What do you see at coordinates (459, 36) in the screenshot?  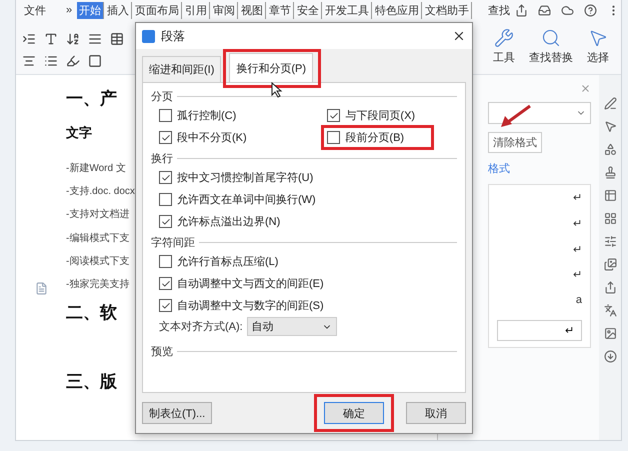 I see `close-button` at bounding box center [459, 36].